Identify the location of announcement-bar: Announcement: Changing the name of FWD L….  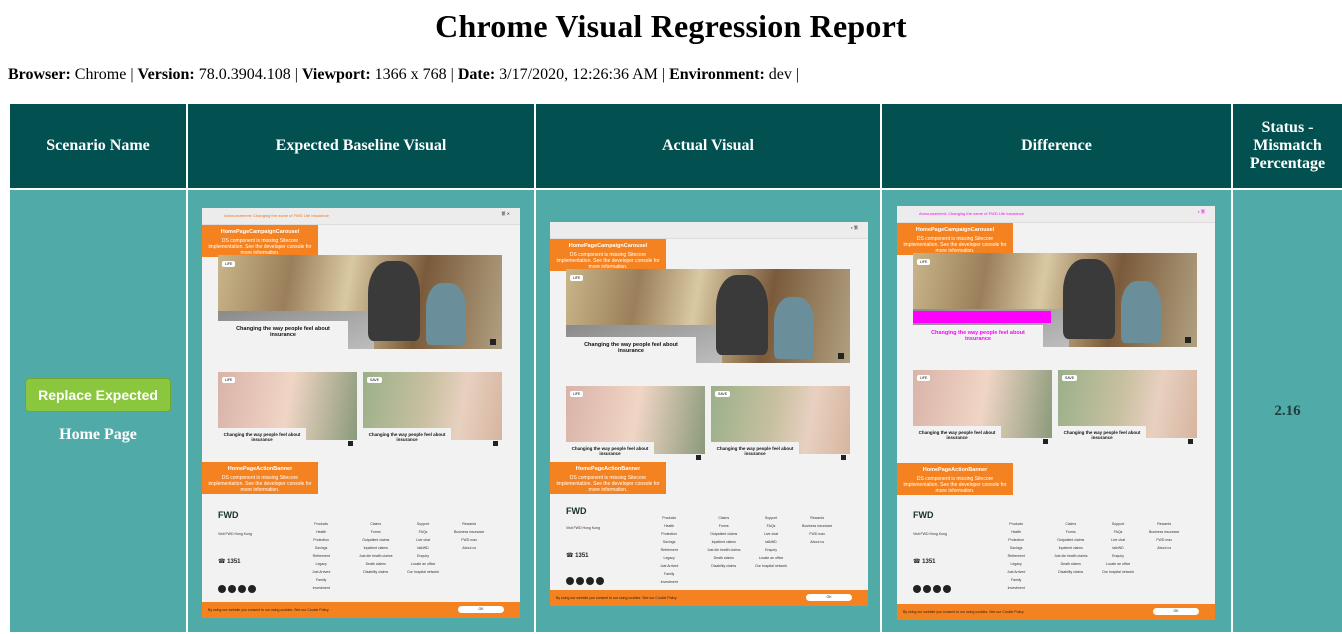
(361, 216).